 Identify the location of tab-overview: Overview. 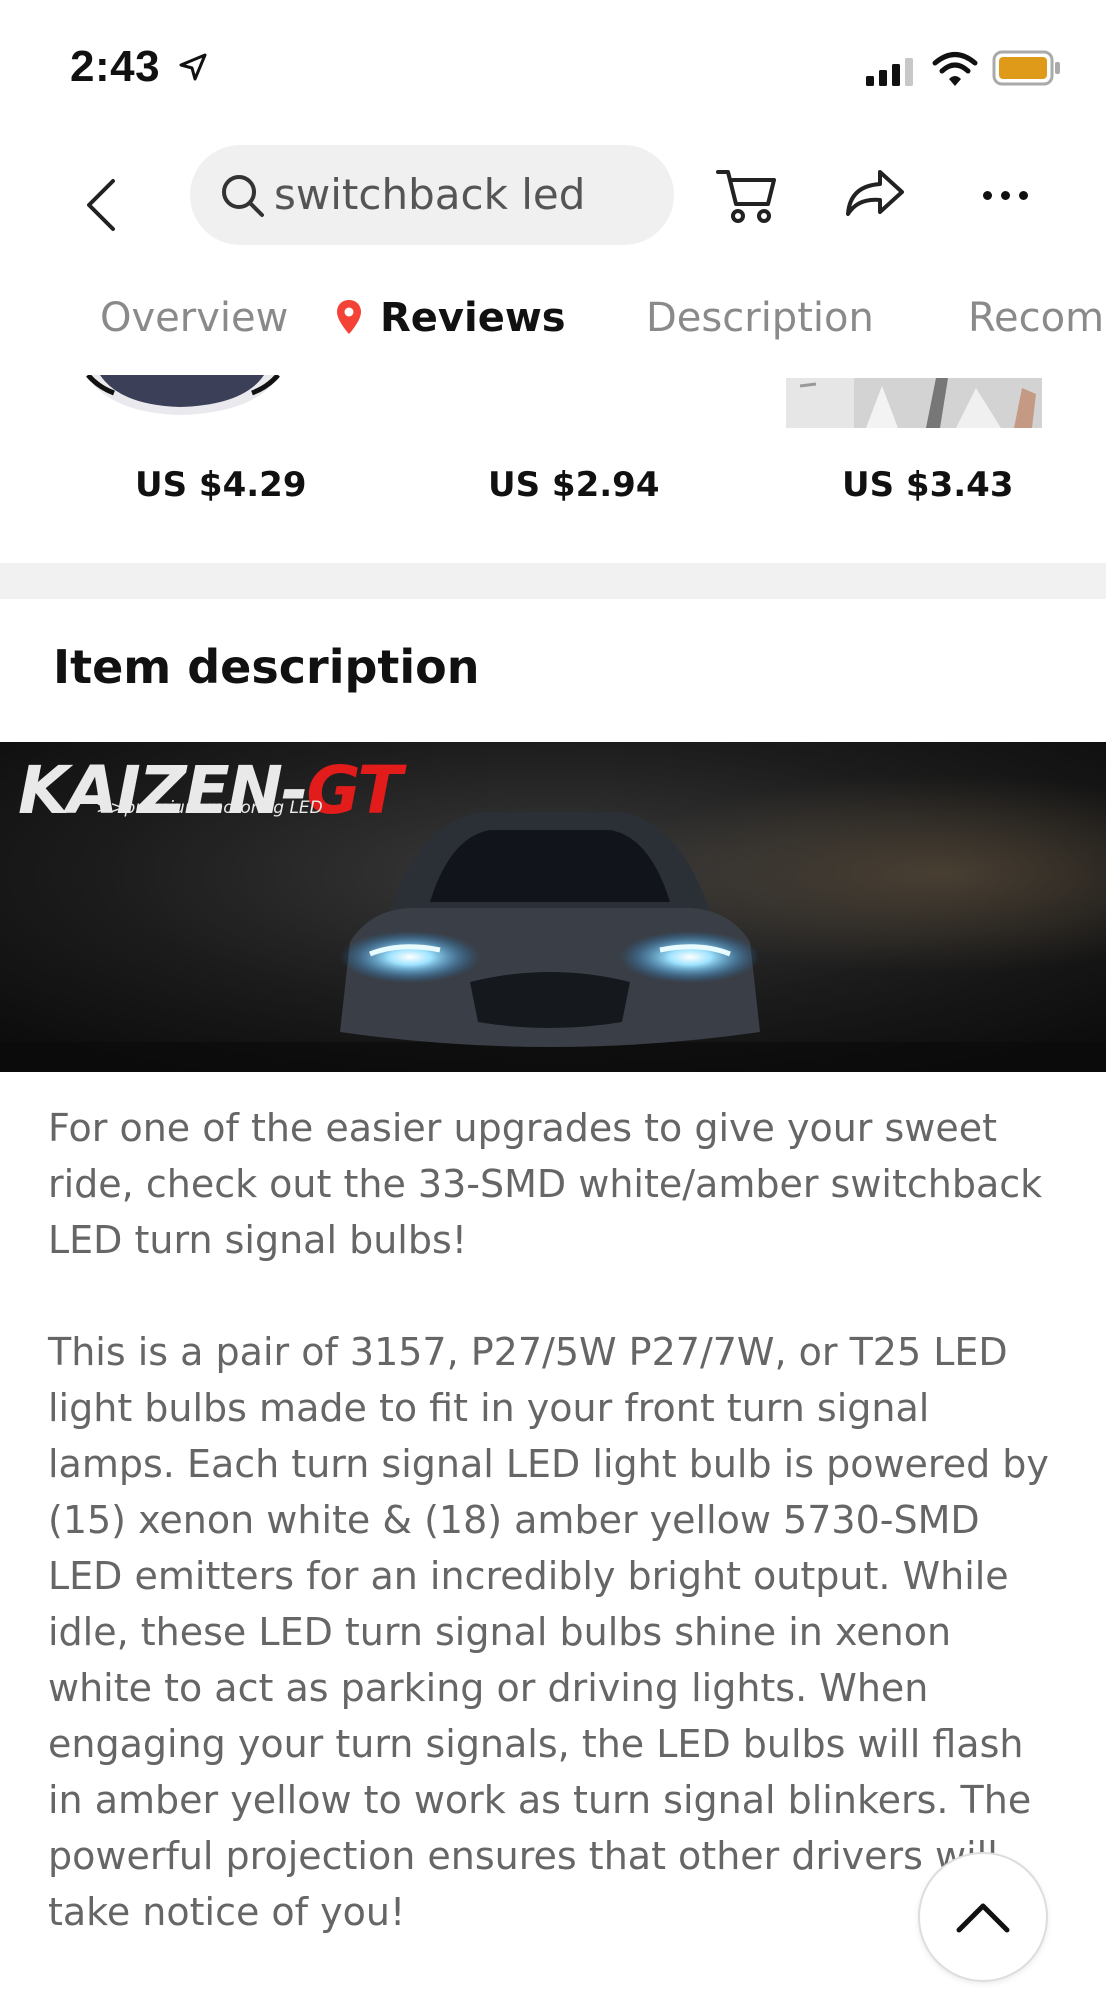
(194, 318).